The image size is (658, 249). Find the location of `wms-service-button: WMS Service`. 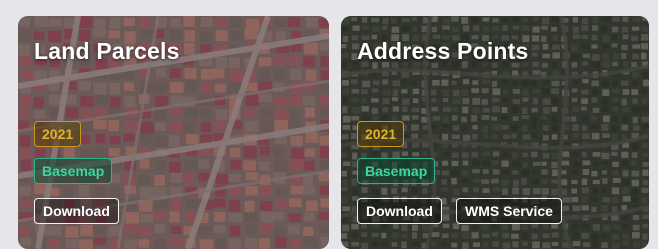

wms-service-button: WMS Service is located at coordinates (509, 211).